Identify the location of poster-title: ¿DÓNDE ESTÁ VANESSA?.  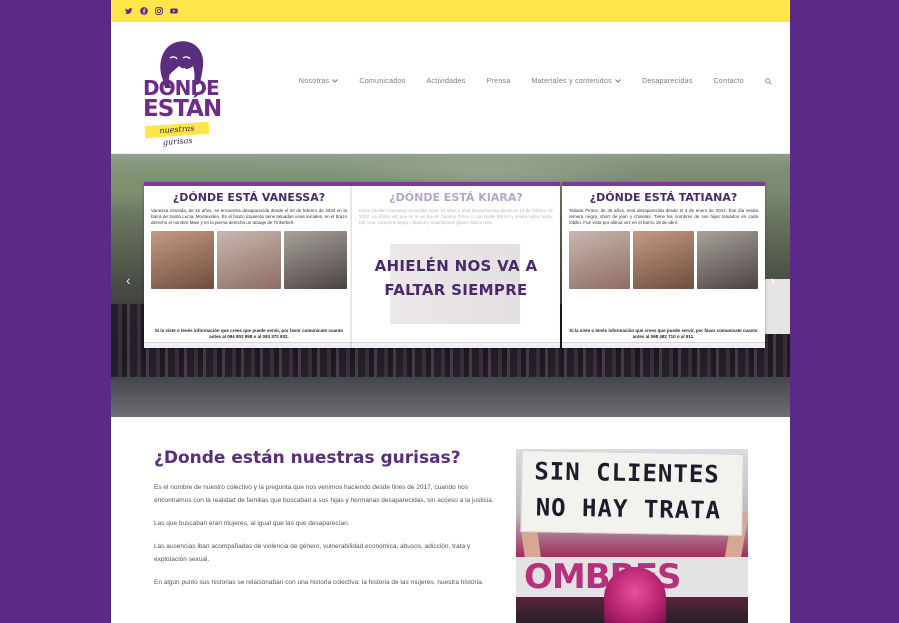
(249, 197).